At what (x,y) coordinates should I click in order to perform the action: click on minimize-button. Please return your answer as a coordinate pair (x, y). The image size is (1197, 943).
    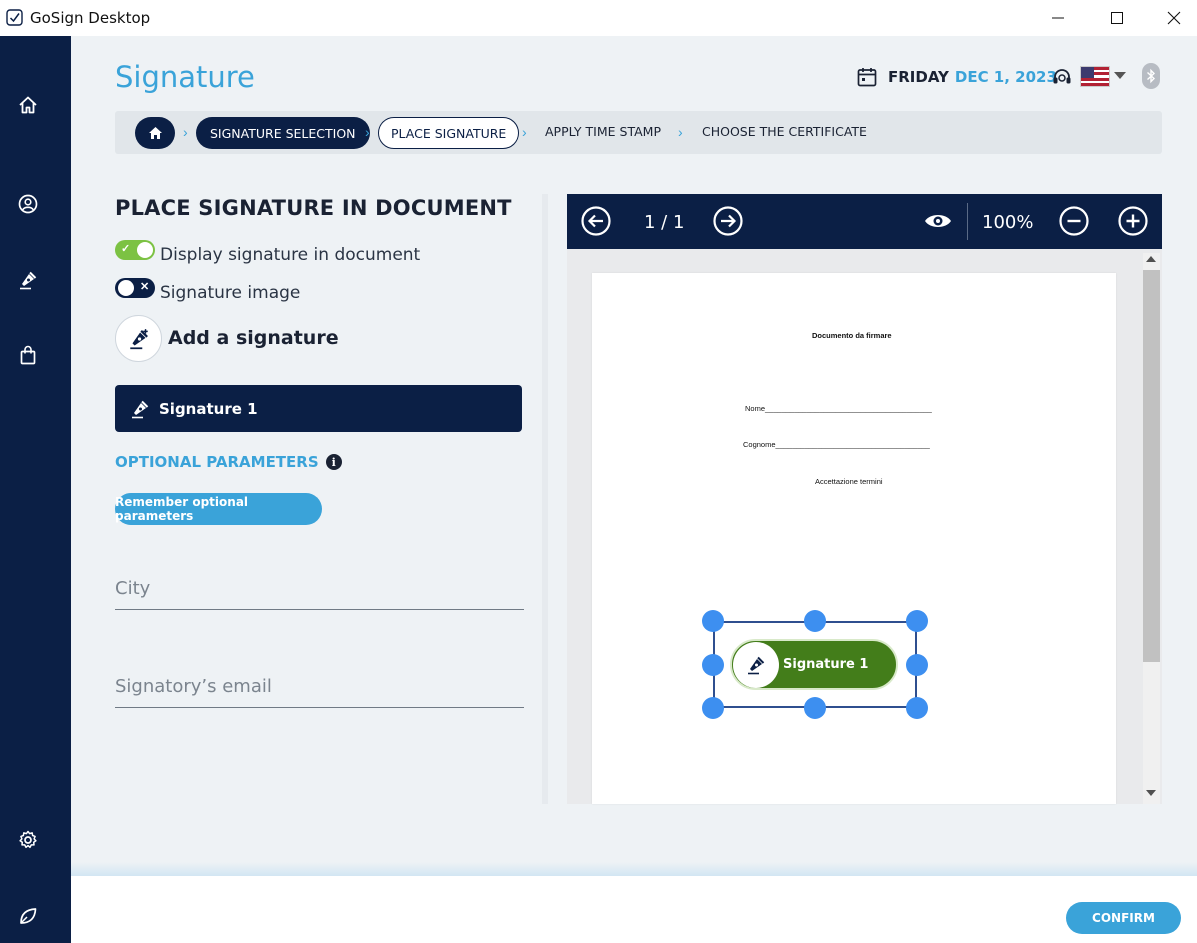
    Looking at the image, I should click on (1058, 18).